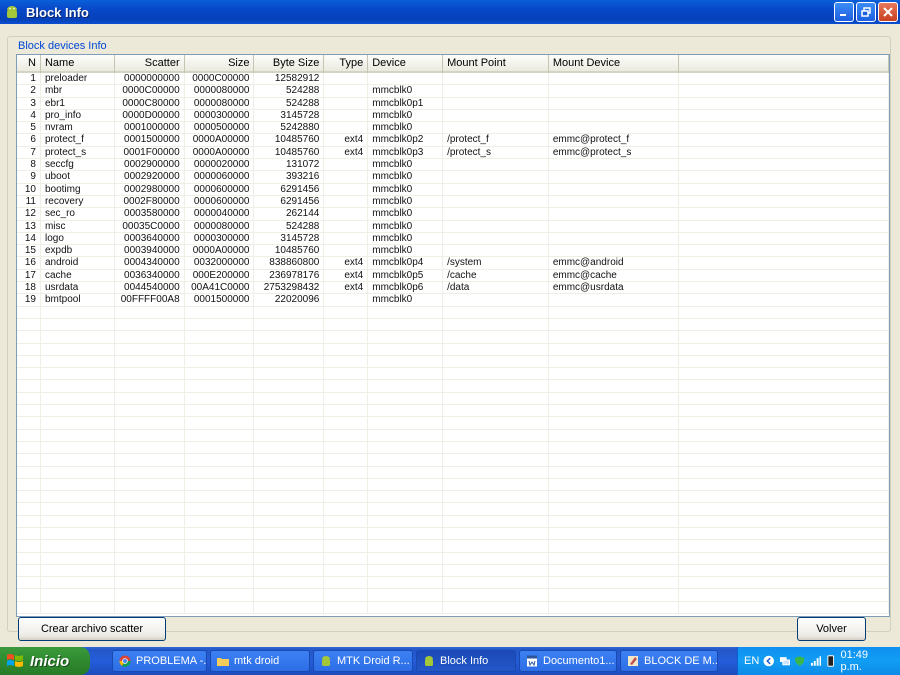 This screenshot has width=900, height=675. What do you see at coordinates (866, 12) in the screenshot?
I see `restore-button` at bounding box center [866, 12].